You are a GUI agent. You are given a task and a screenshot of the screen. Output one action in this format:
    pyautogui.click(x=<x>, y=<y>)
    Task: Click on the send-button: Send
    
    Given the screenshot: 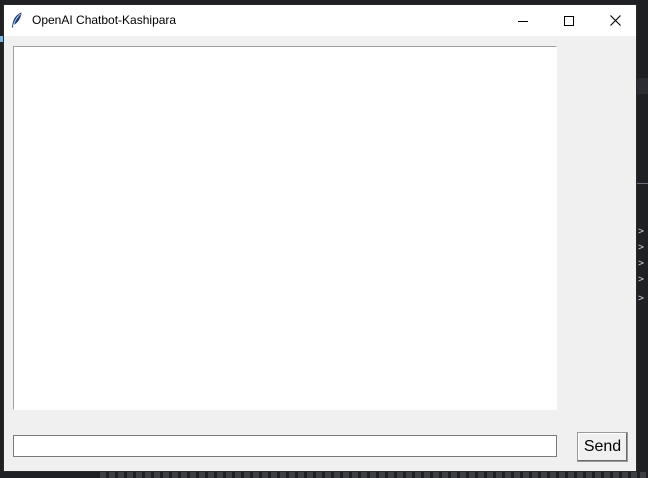 What is the action you would take?
    pyautogui.click(x=602, y=447)
    